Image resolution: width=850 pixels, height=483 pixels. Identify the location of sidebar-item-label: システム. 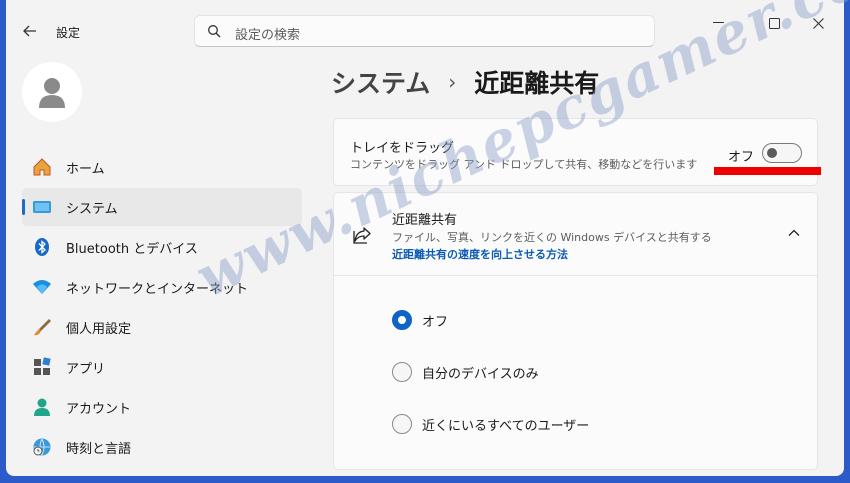
(92, 209).